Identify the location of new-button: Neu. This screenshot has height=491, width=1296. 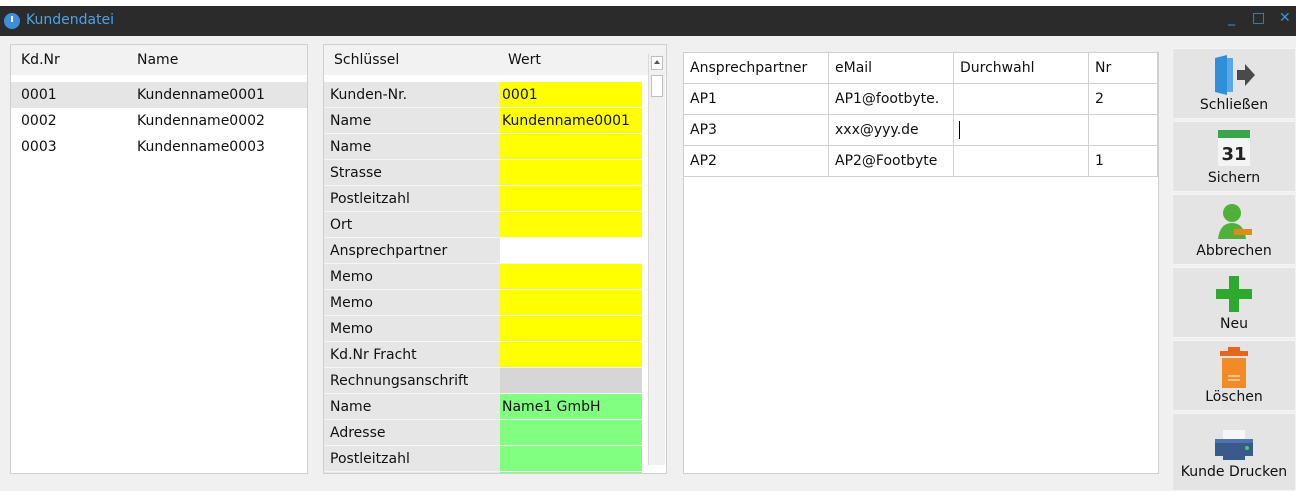
(1234, 302).